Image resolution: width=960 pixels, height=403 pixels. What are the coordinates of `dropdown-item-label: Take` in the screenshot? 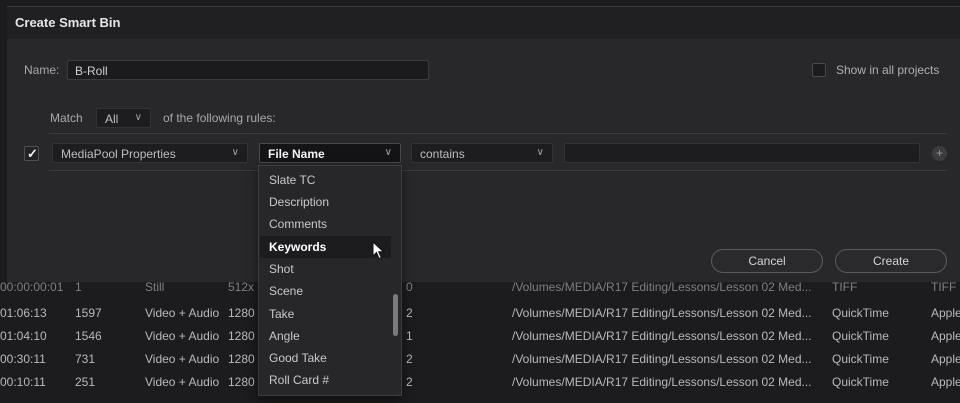 It's located at (282, 314).